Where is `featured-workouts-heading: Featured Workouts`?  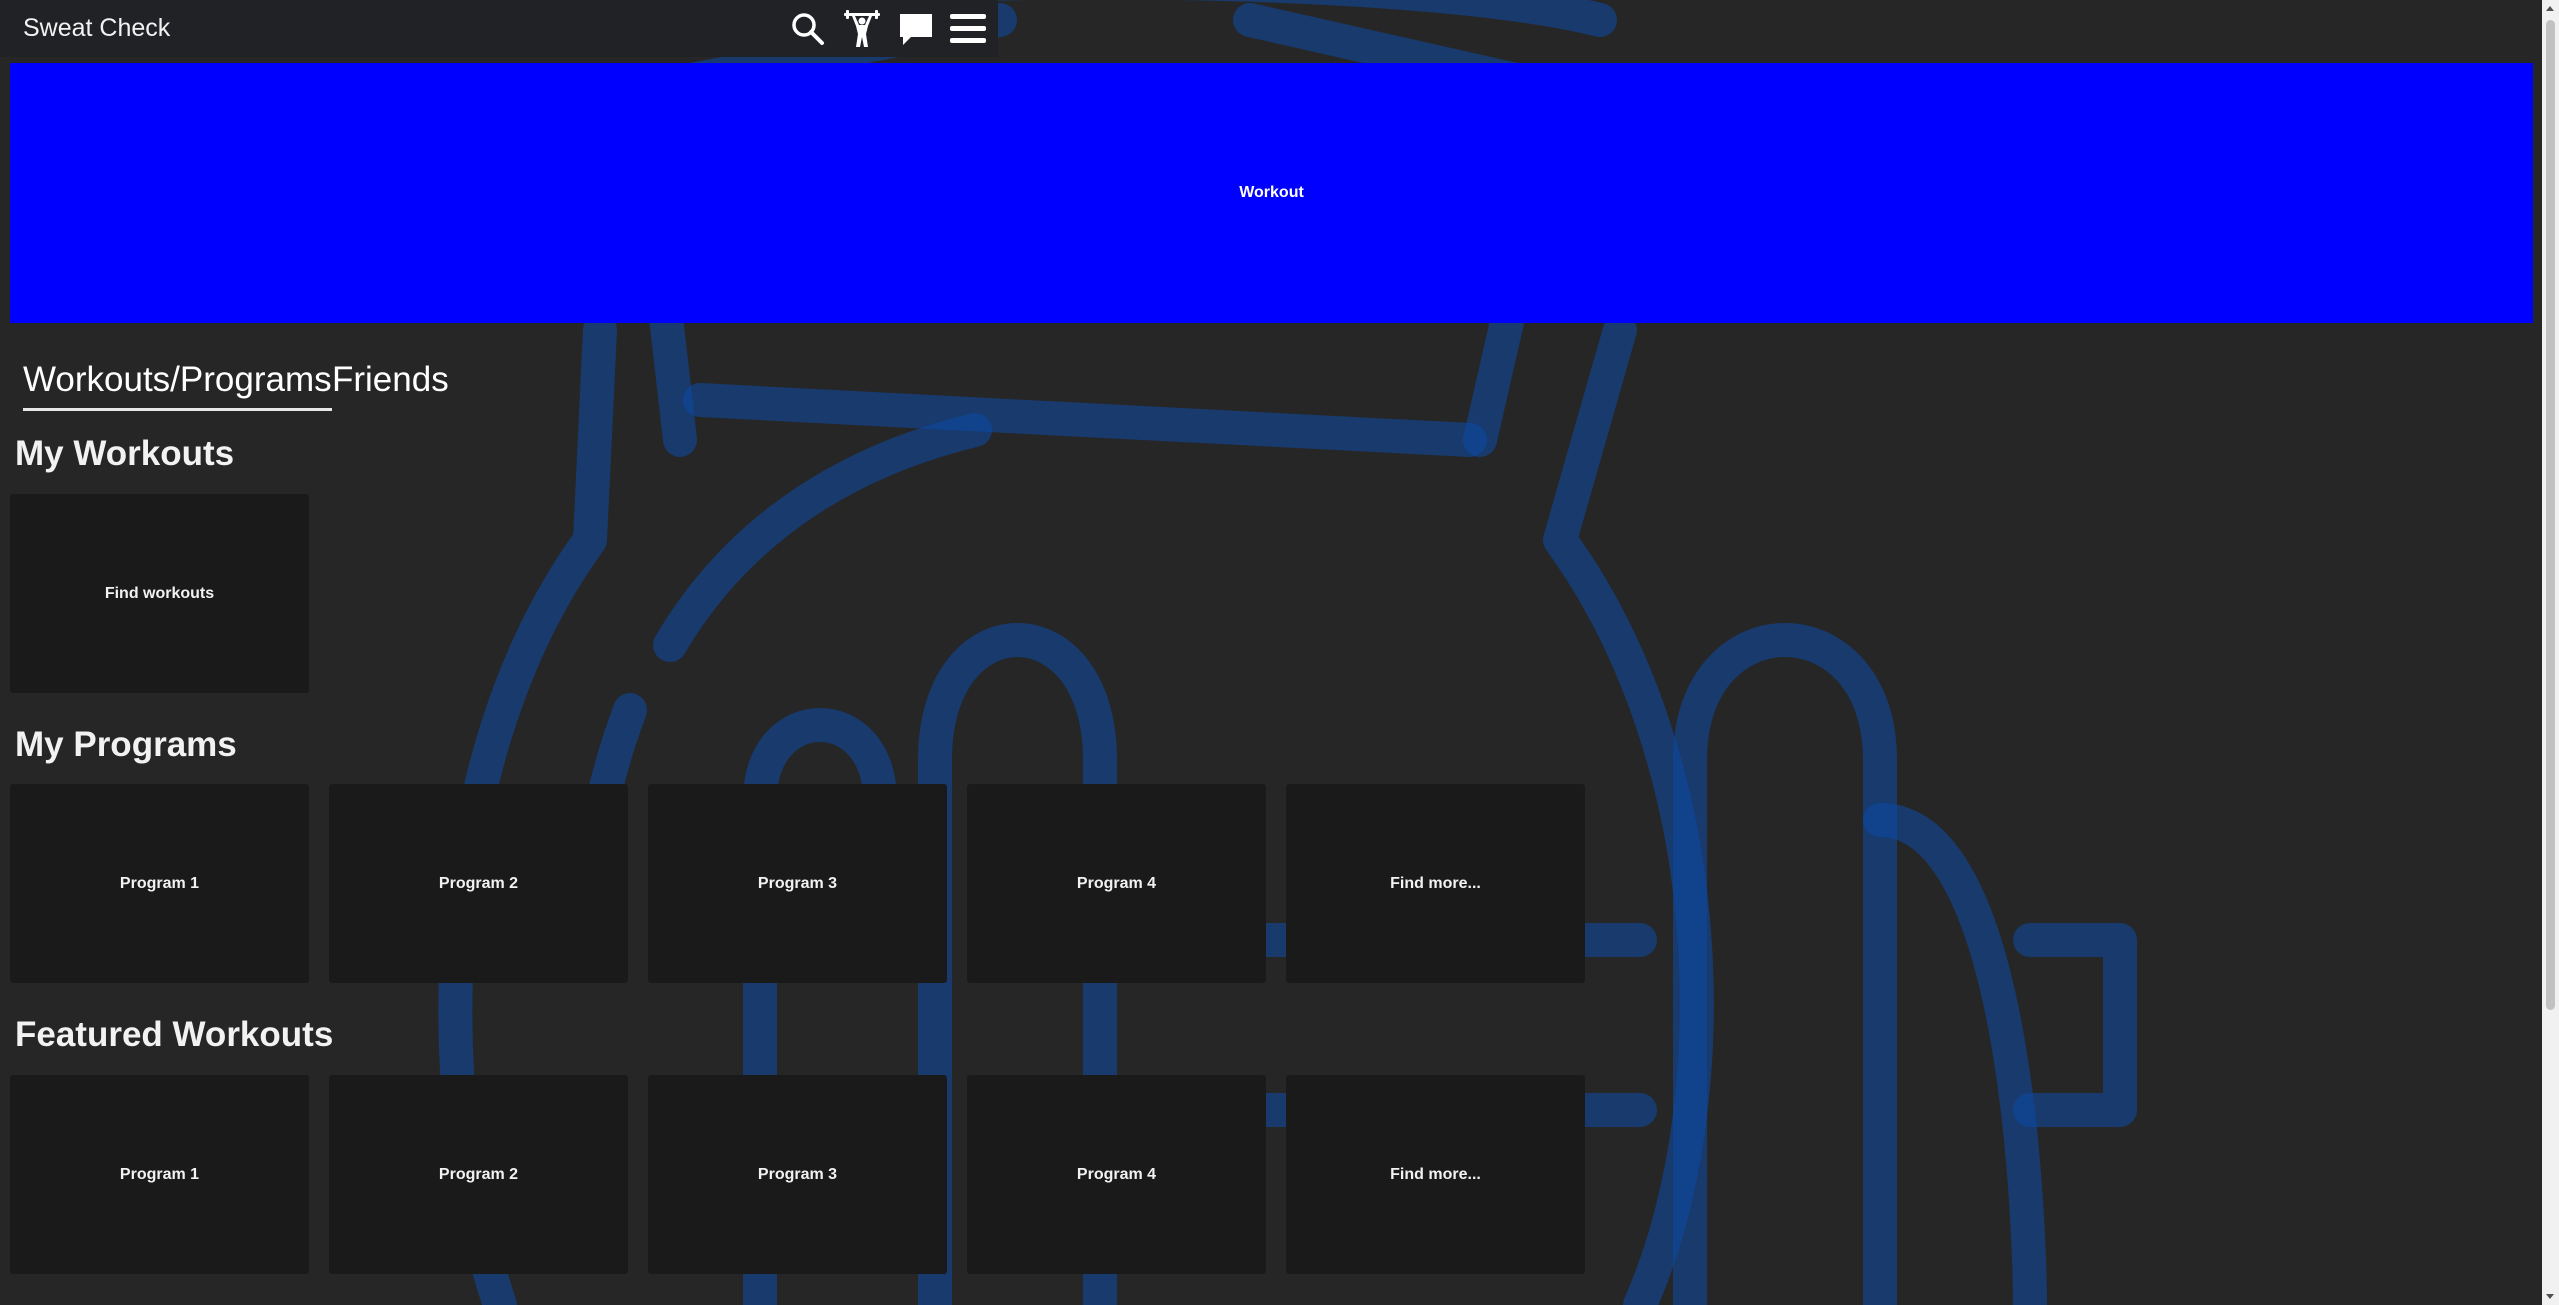
featured-workouts-heading: Featured Workouts is located at coordinates (174, 1034).